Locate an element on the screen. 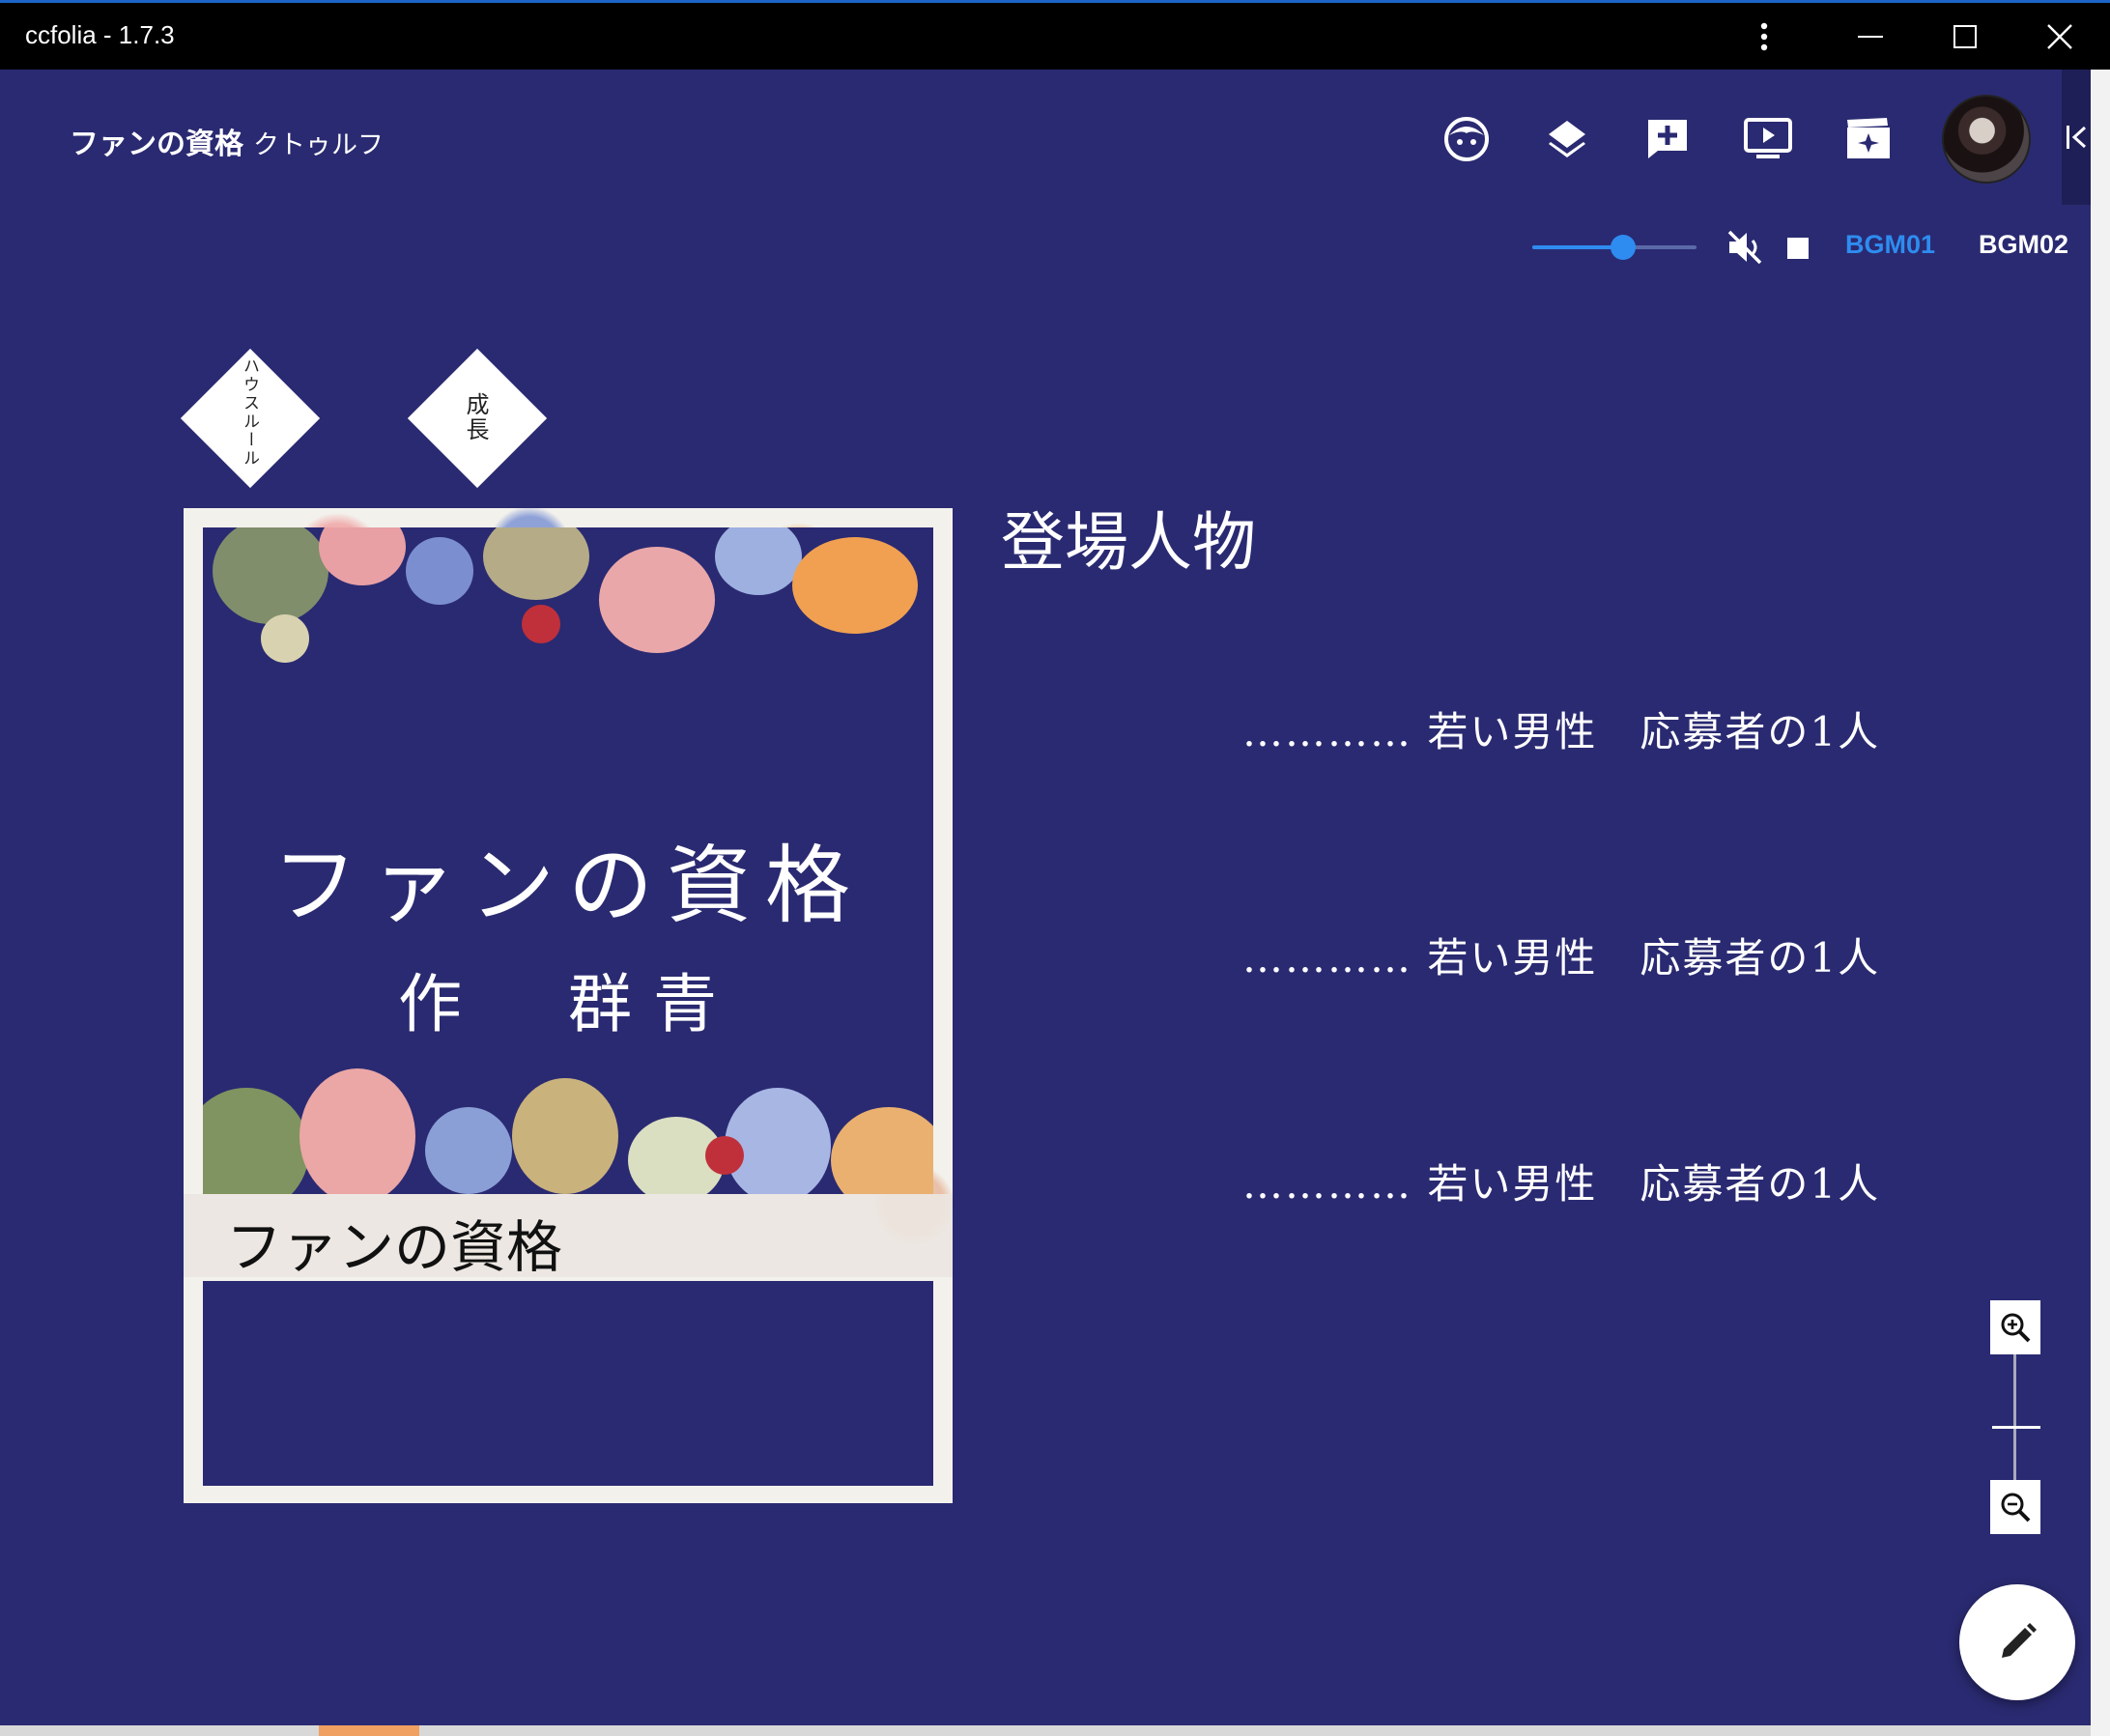  cover-title-band: ファンの資格 is located at coordinates (568, 1237).